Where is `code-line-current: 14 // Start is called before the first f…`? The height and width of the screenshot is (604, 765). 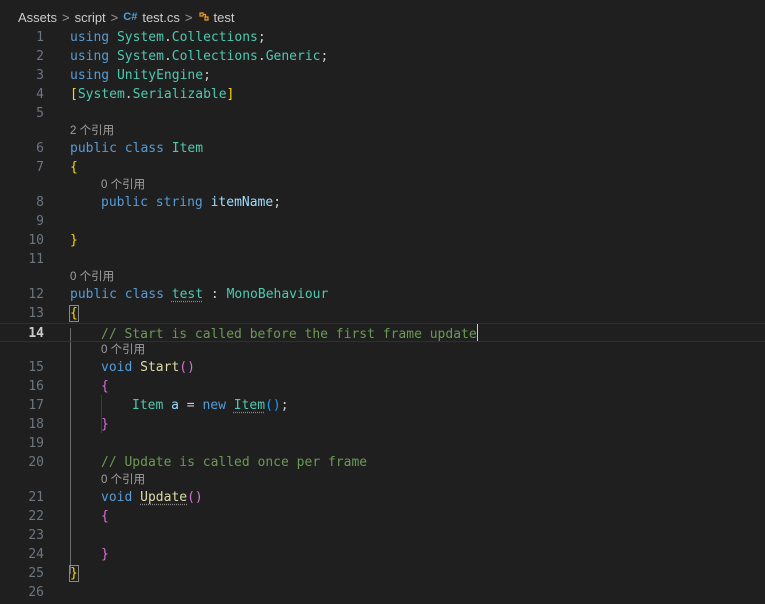 code-line-current: 14 // Start is called before the first f… is located at coordinates (382, 332).